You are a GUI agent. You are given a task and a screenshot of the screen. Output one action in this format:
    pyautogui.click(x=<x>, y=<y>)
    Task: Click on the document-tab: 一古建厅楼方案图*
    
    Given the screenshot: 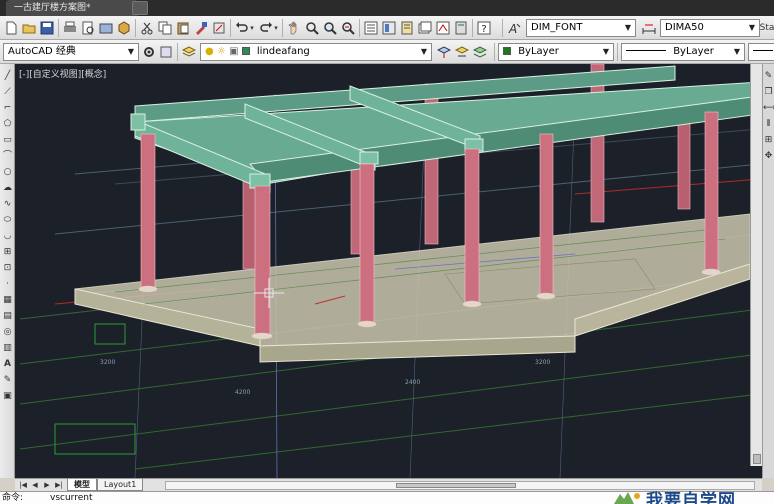 What is the action you would take?
    pyautogui.click(x=72, y=8)
    